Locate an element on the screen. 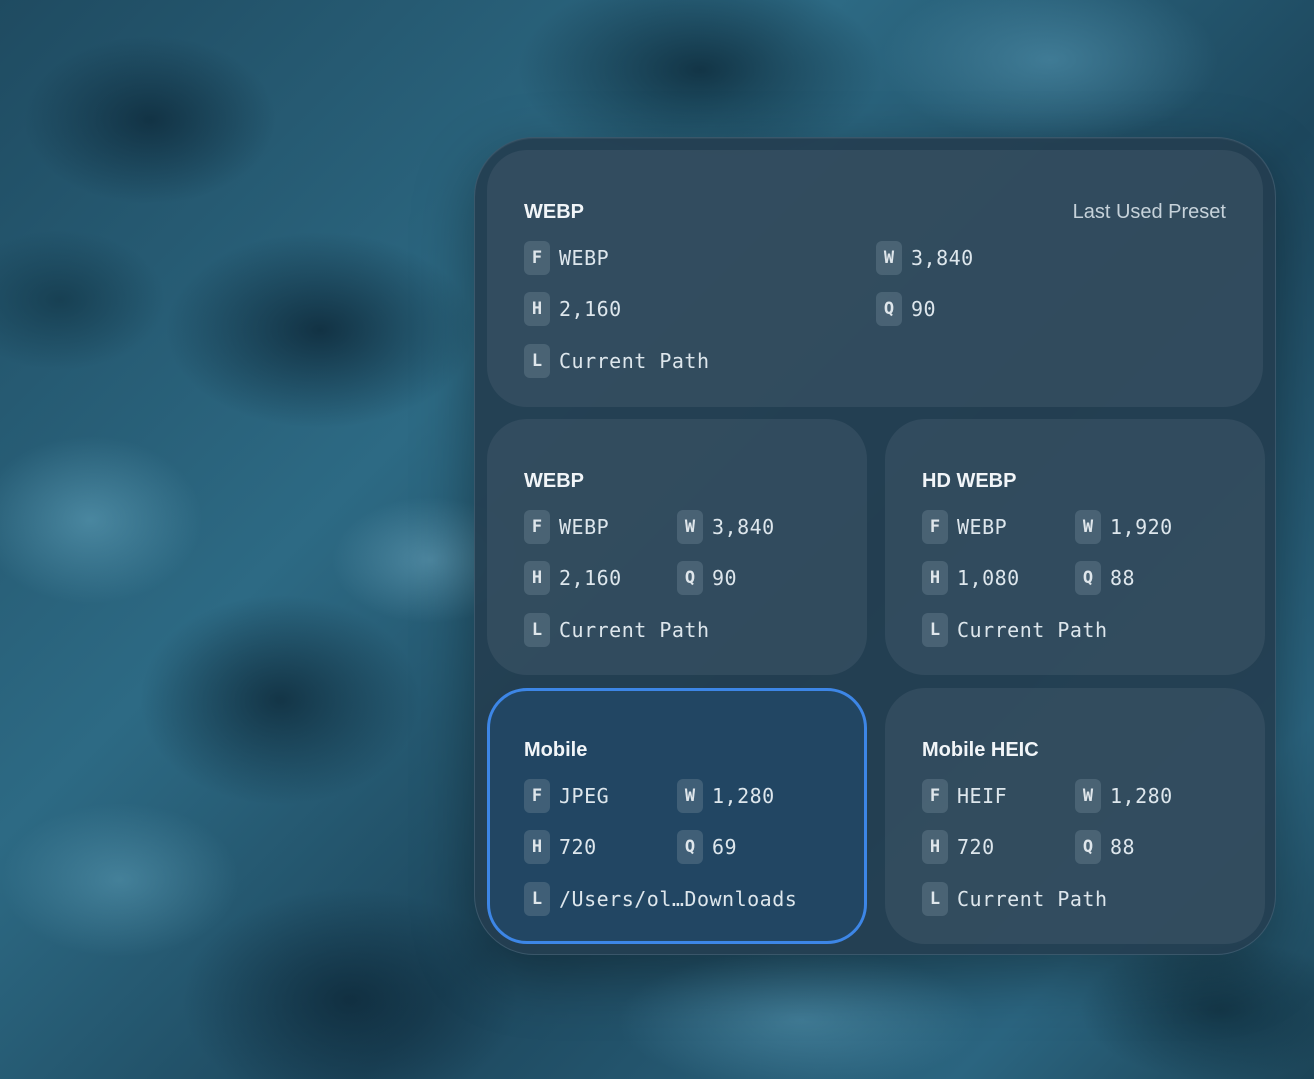  location-field: L /Users/ol…Downloads is located at coordinates (660, 899).